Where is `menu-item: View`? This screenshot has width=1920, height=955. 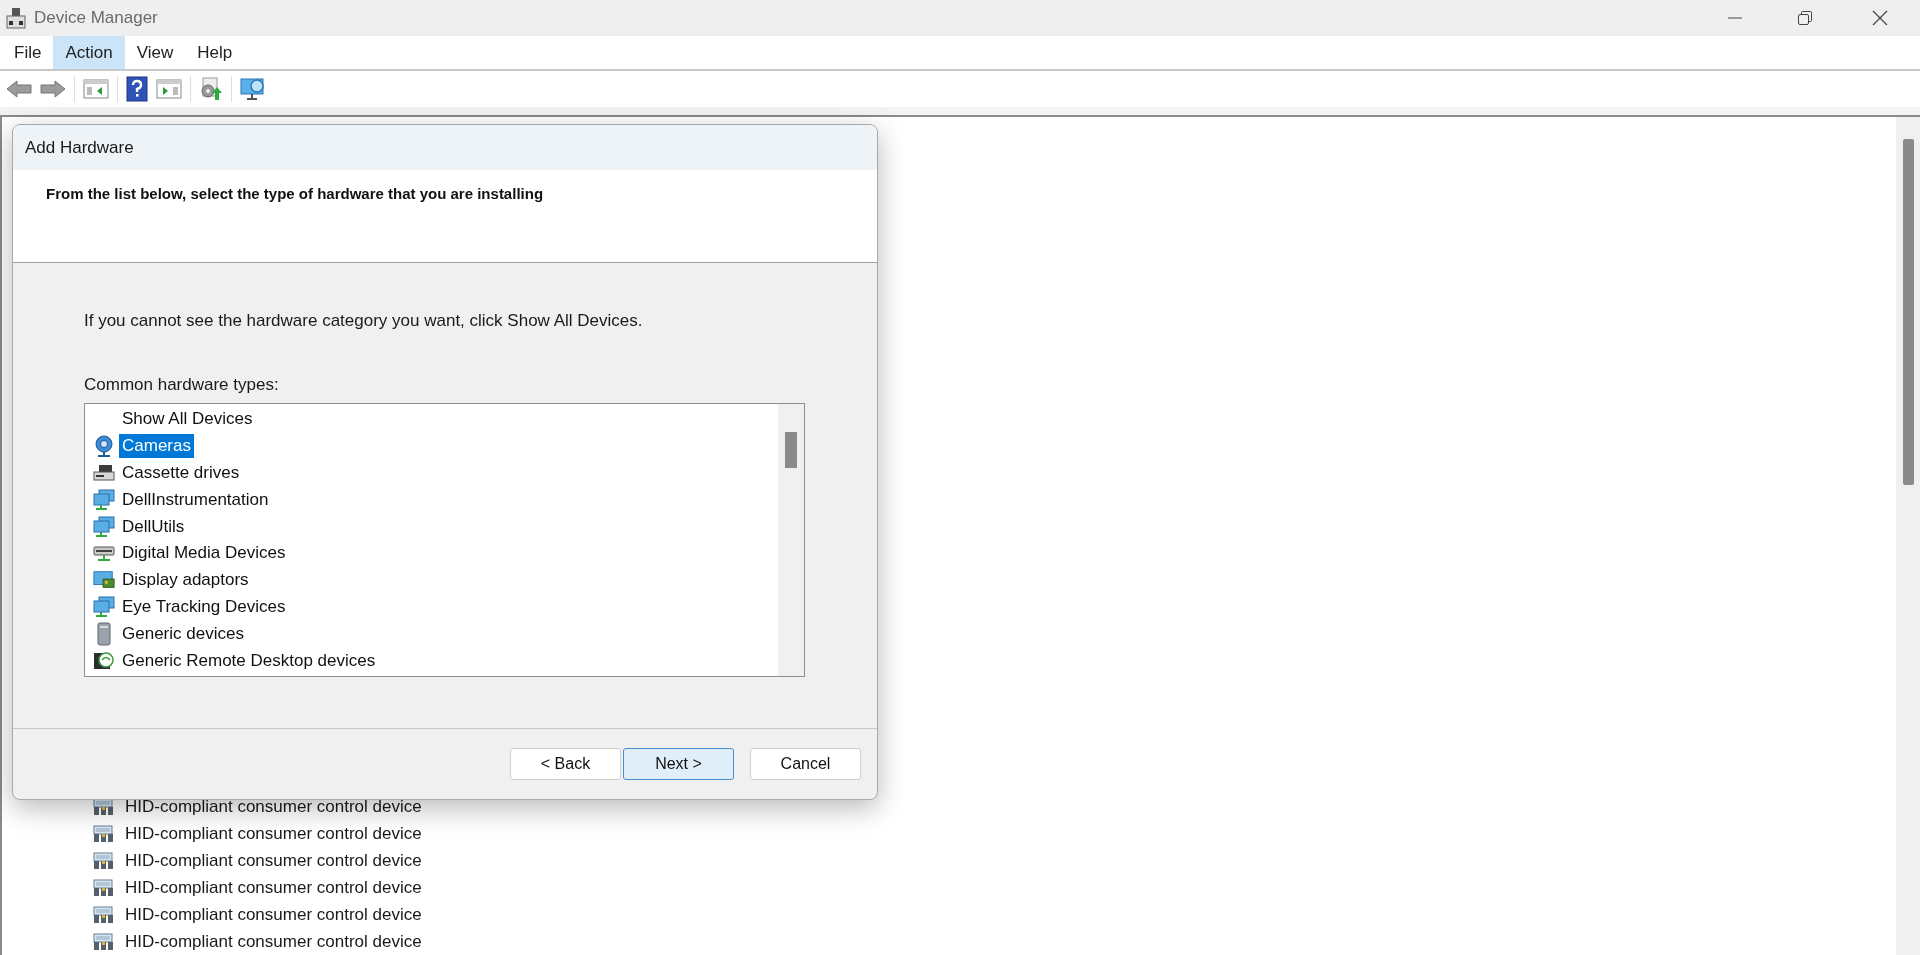
menu-item: View is located at coordinates (155, 52).